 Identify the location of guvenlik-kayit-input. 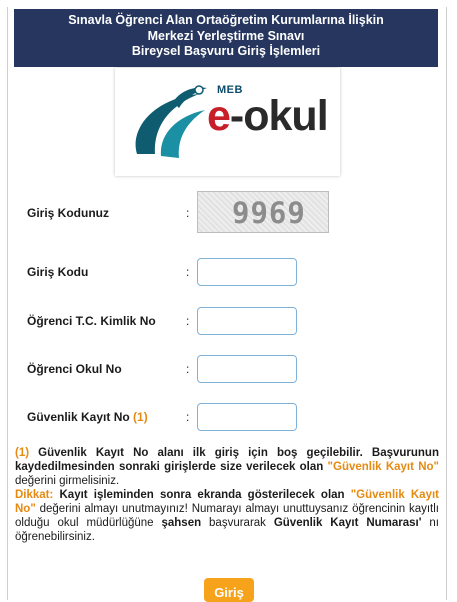
(247, 417).